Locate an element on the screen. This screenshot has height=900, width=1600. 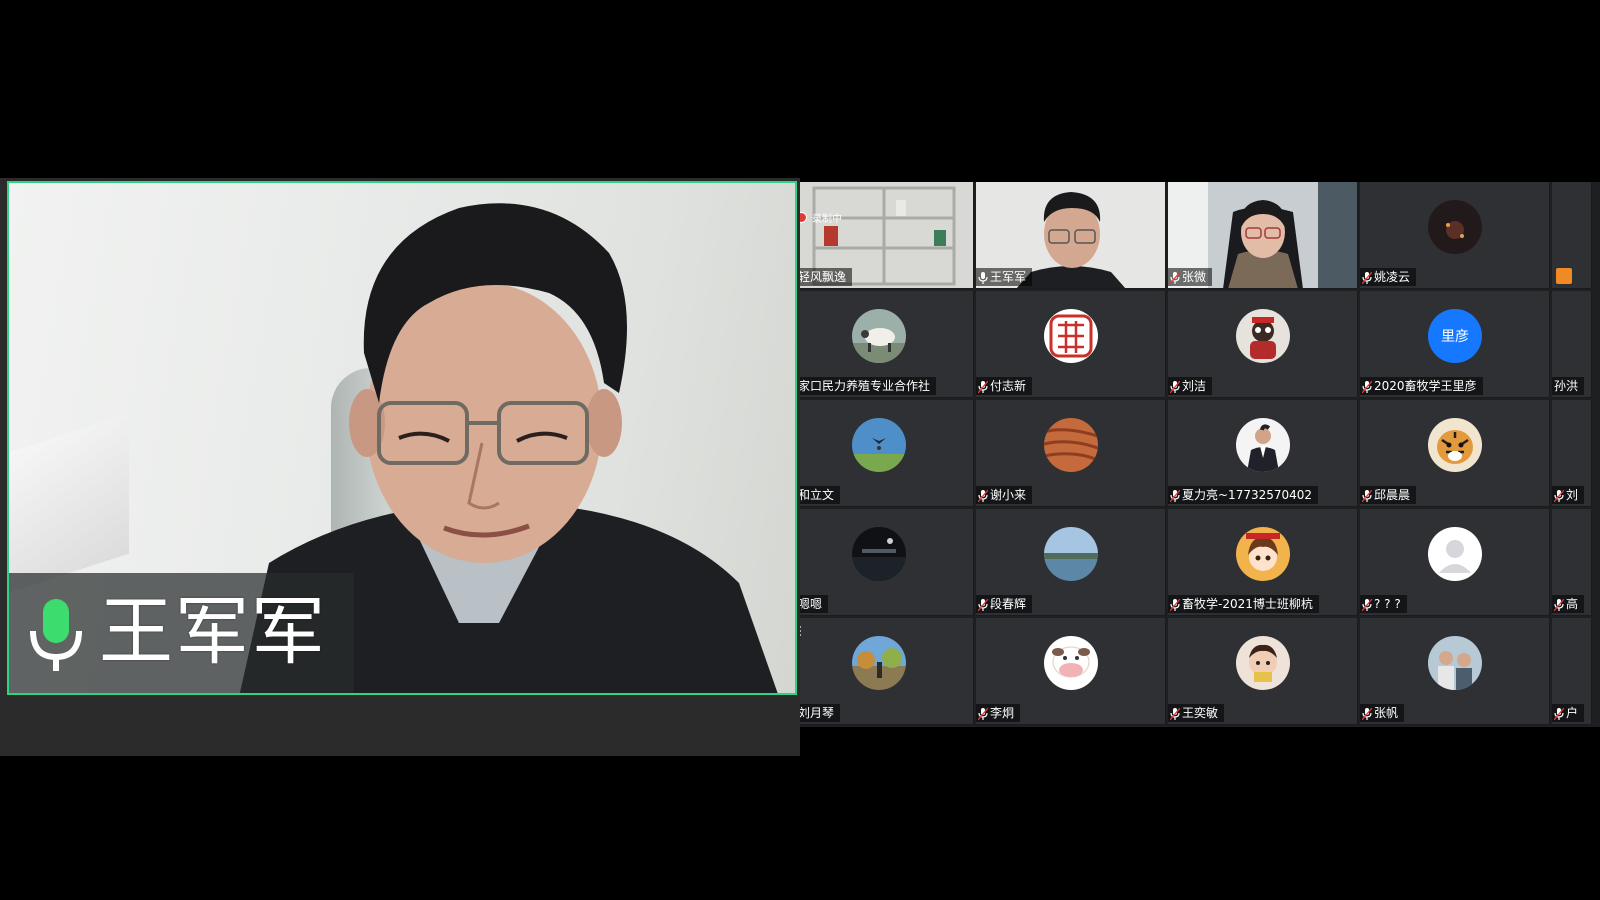
host-badge-icon is located at coordinates (1564, 276).